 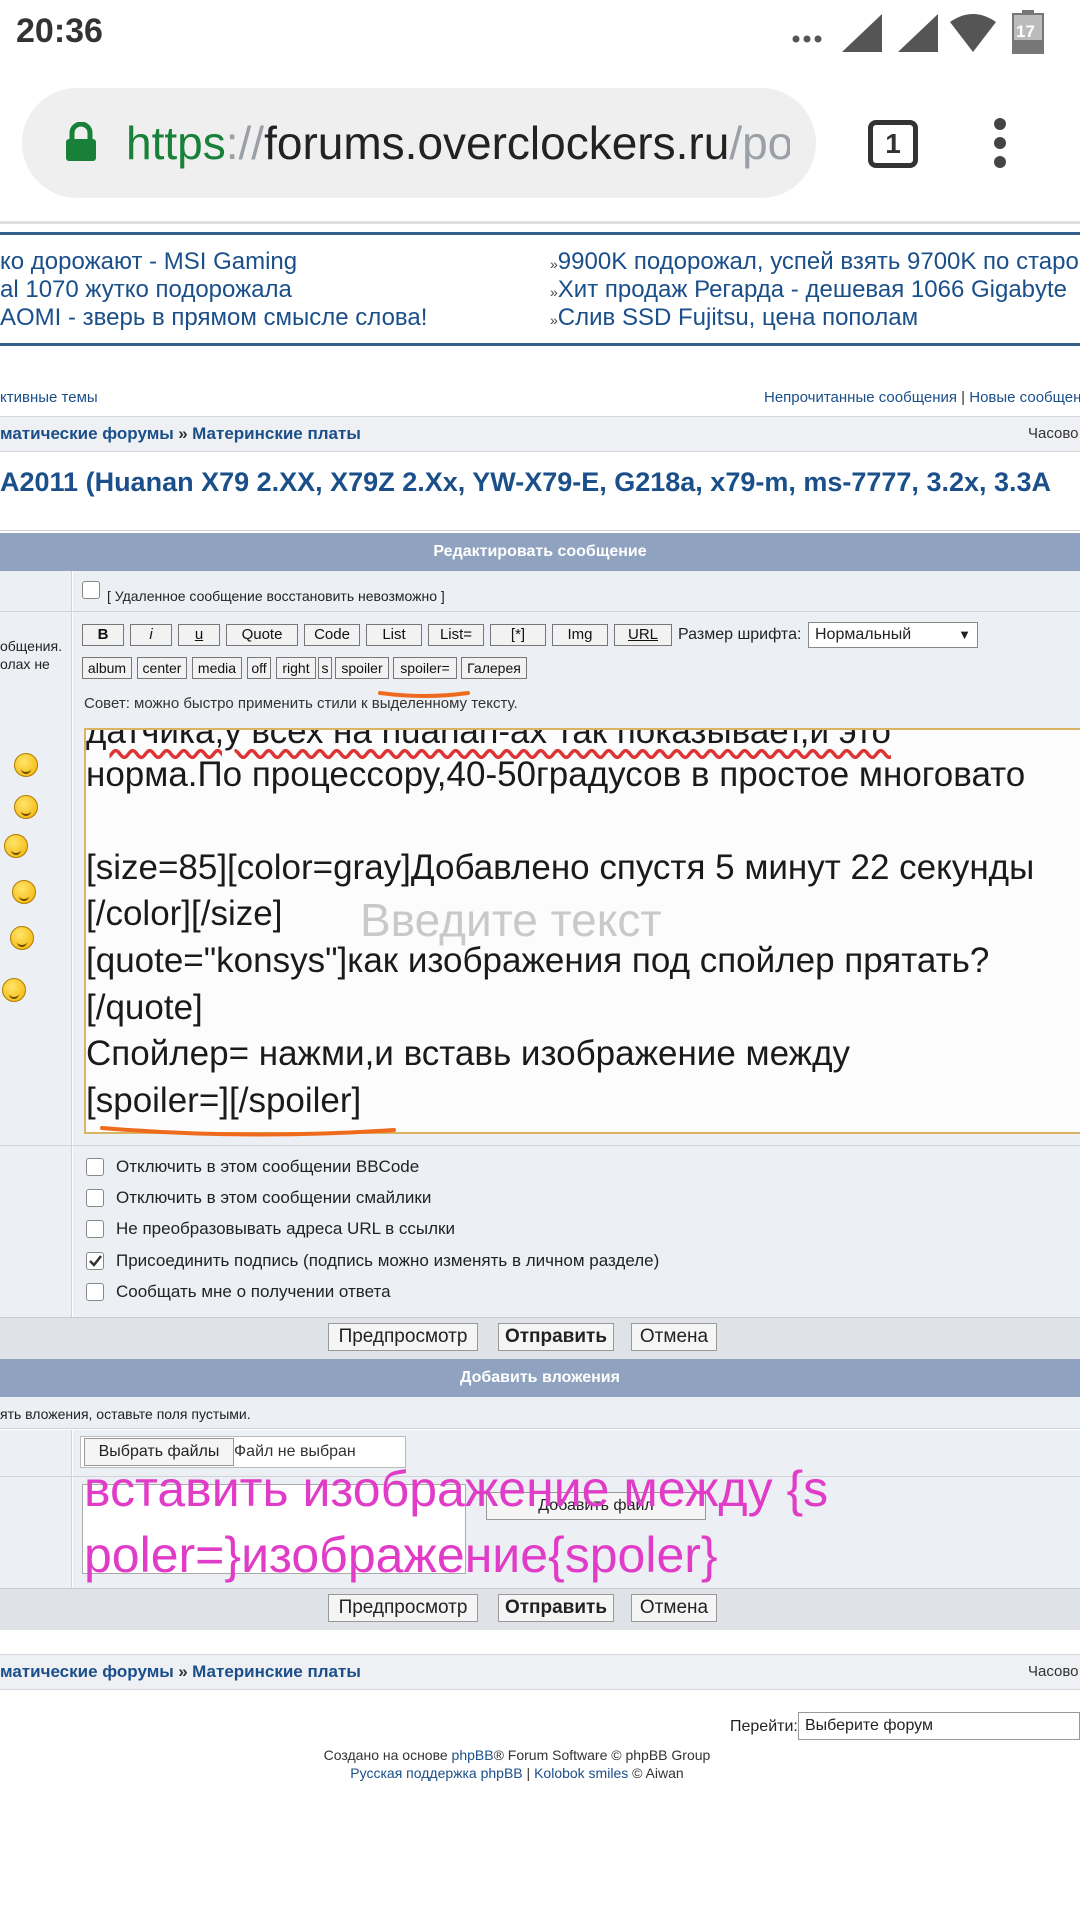 What do you see at coordinates (274, 1197) in the screenshot?
I see `disable-smilies-label: Отключить в этом сообщении смайлики` at bounding box center [274, 1197].